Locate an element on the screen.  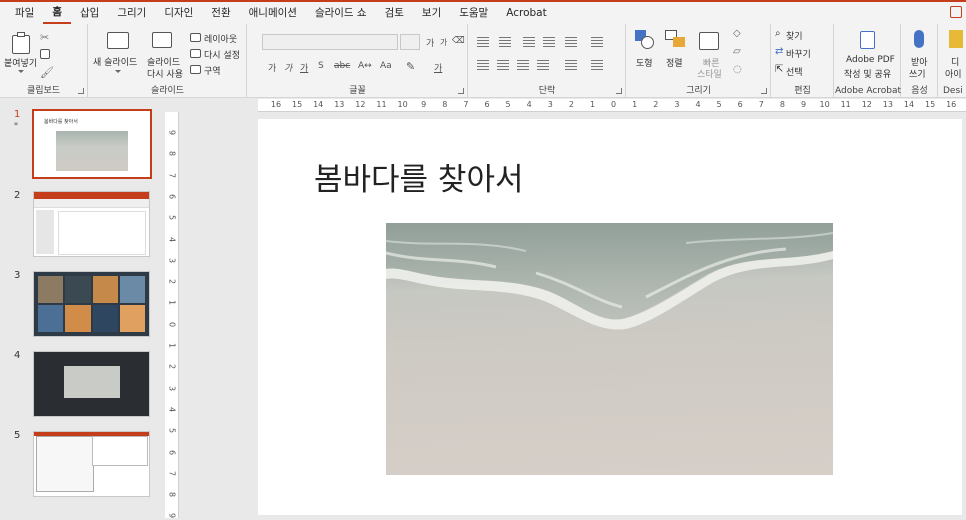
tab-slideshow: 슬라이드 쇼 is located at coordinates (341, 13).